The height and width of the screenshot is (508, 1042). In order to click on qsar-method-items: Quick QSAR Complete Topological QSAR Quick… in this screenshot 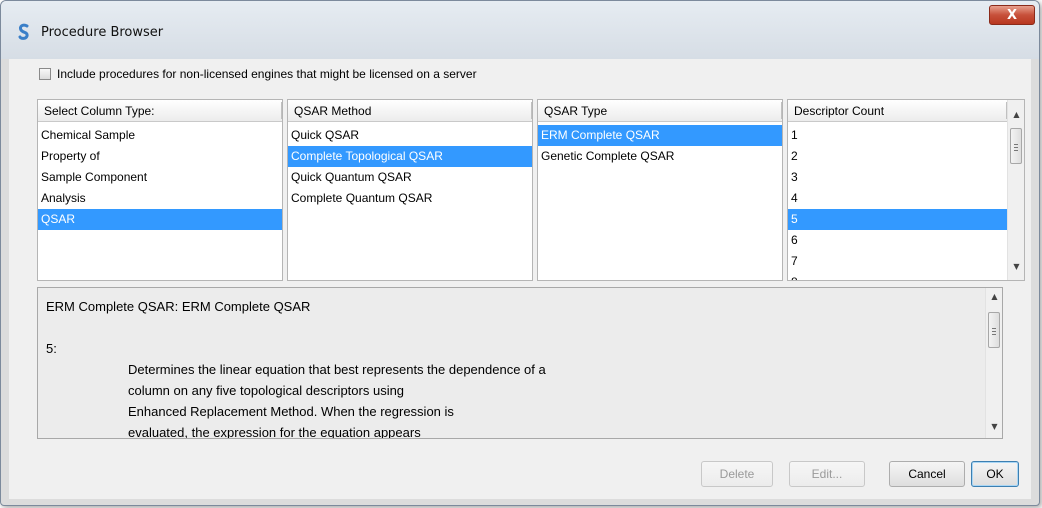, I will do `click(410, 165)`.